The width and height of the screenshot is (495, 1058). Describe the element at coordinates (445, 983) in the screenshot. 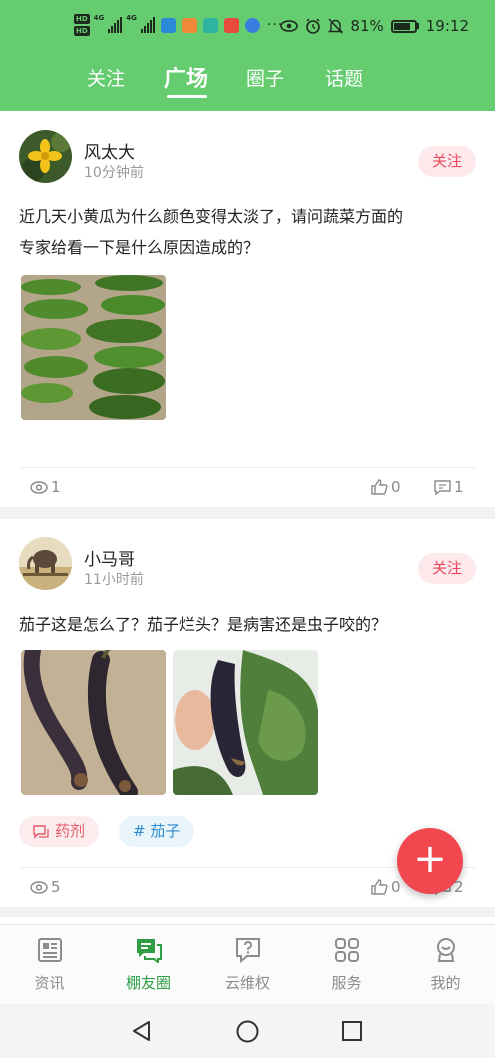

I see `nav-label: 我的` at that location.